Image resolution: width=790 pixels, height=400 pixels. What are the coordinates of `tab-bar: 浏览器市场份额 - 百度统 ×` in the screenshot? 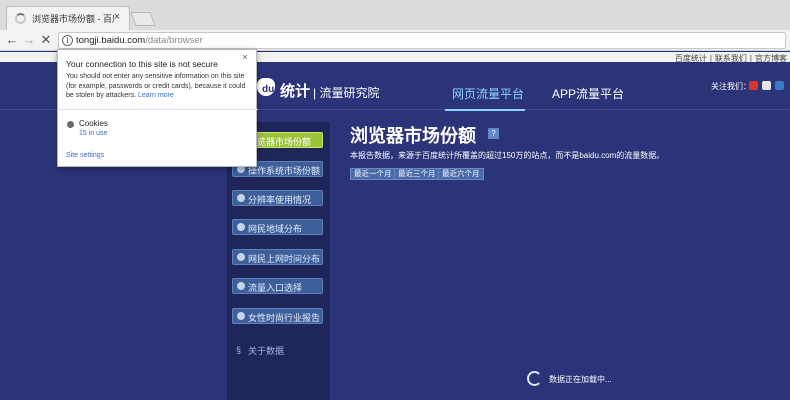 It's located at (395, 15).